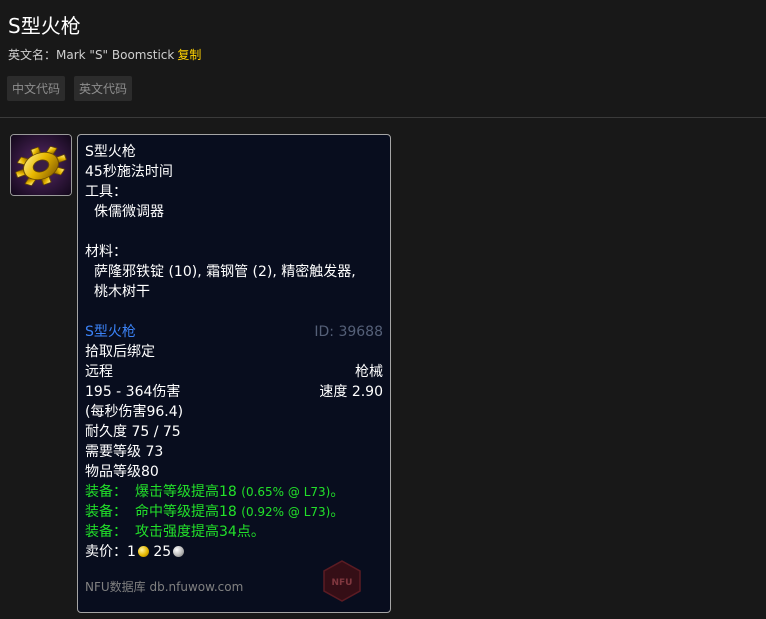 This screenshot has height=619, width=766. I want to click on footer-source: NFU数据库 db.nfuwow.com, so click(164, 587).